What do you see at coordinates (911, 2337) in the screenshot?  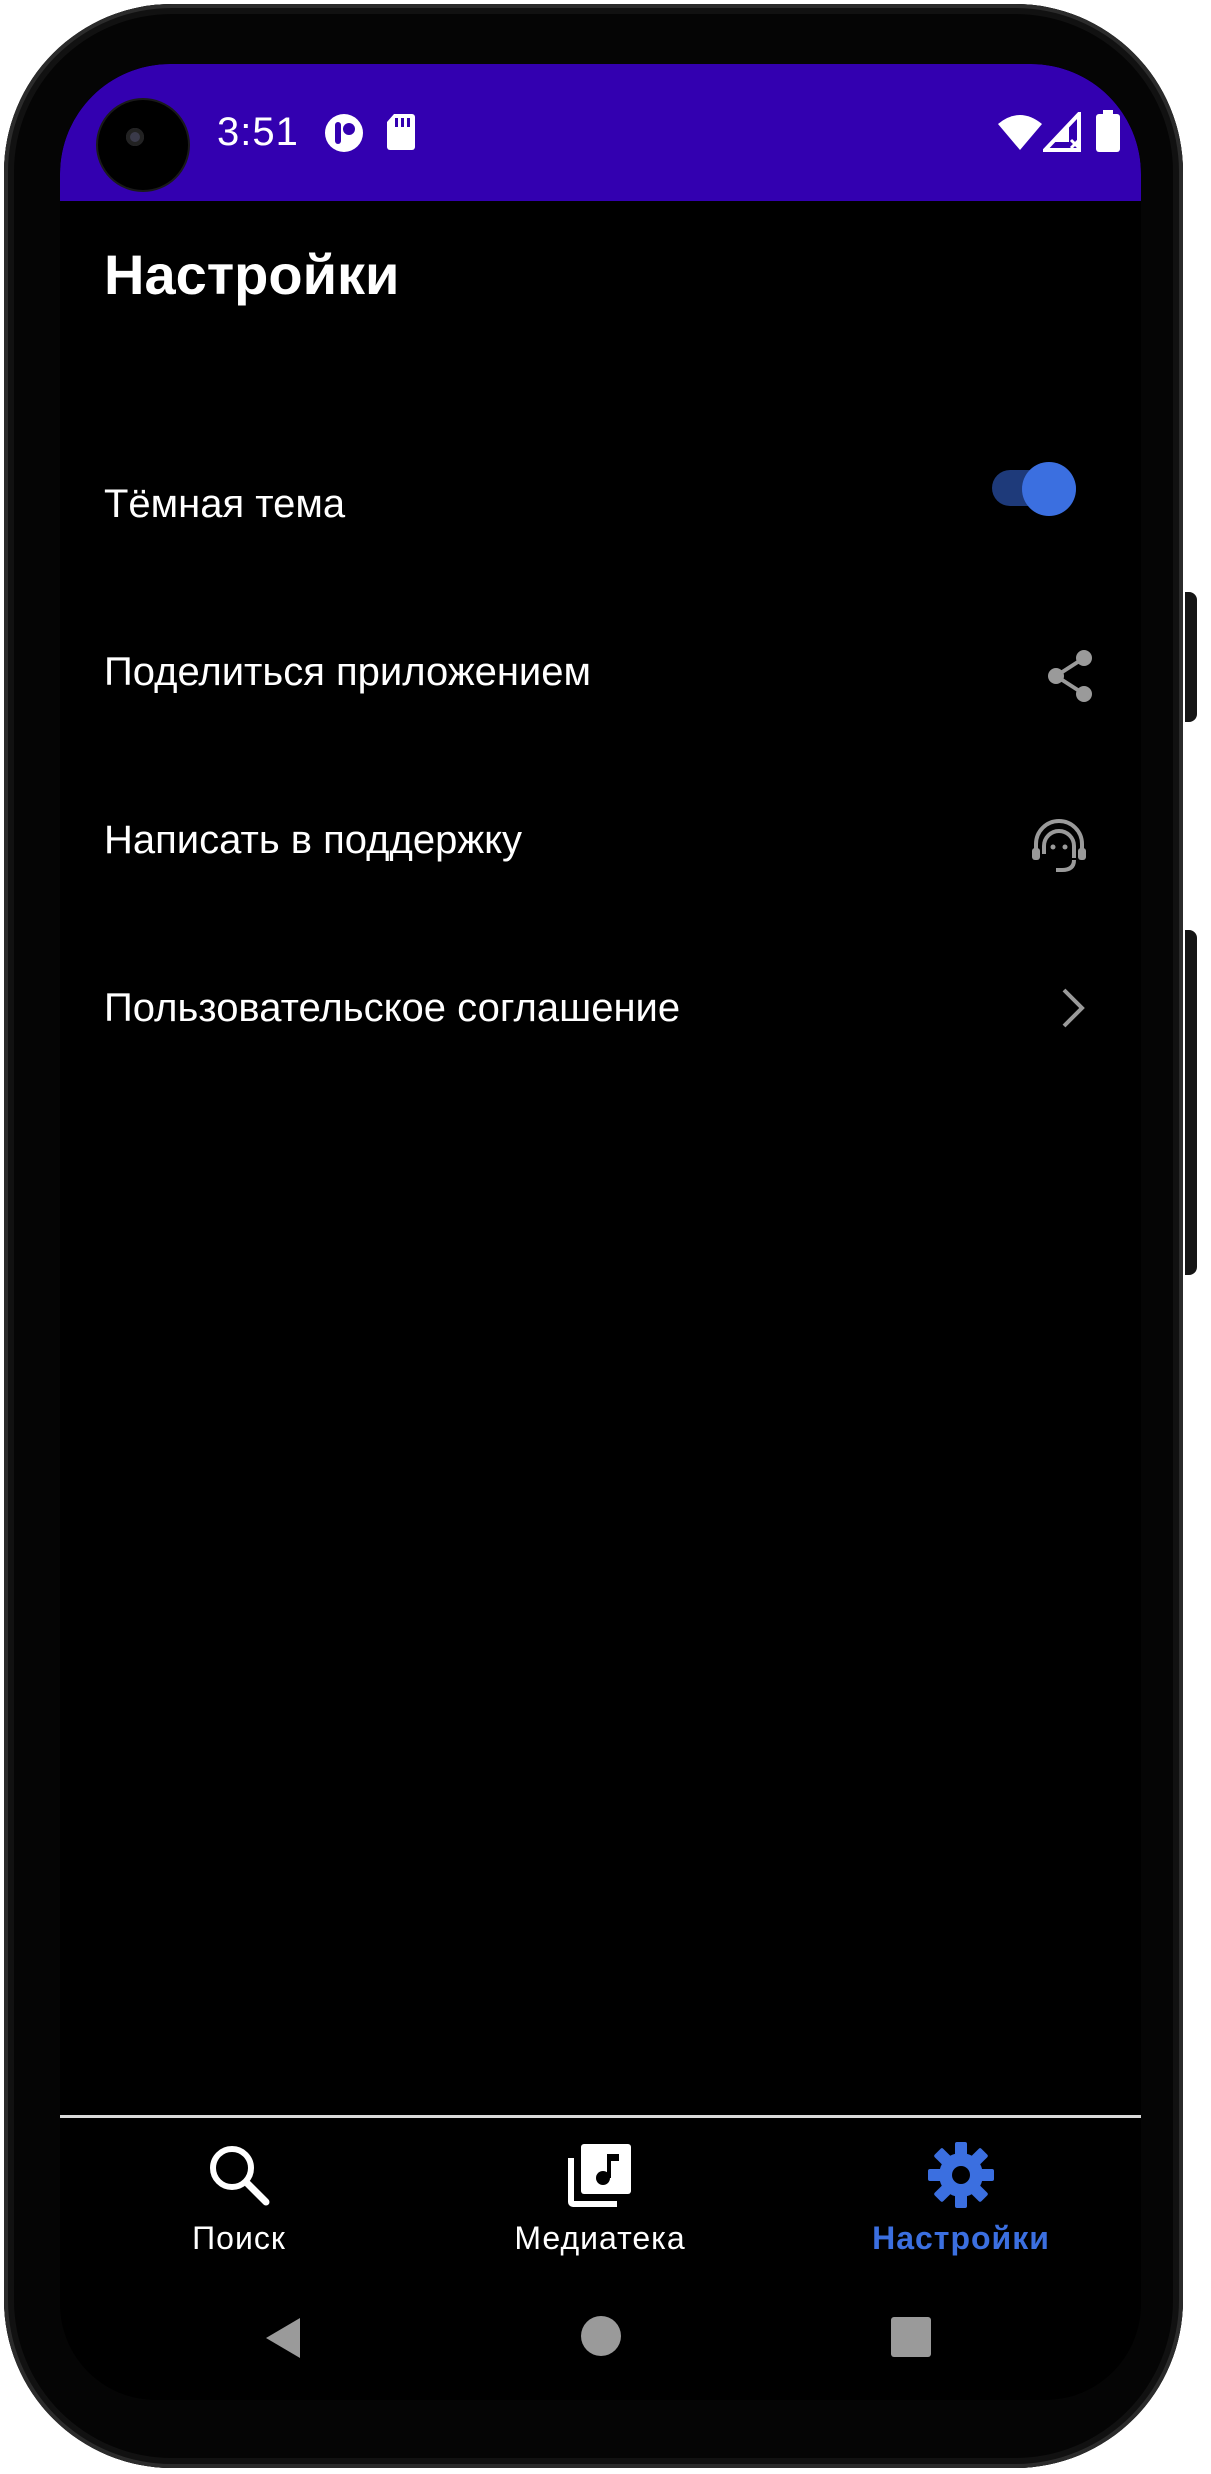 I see `recents-icon` at bounding box center [911, 2337].